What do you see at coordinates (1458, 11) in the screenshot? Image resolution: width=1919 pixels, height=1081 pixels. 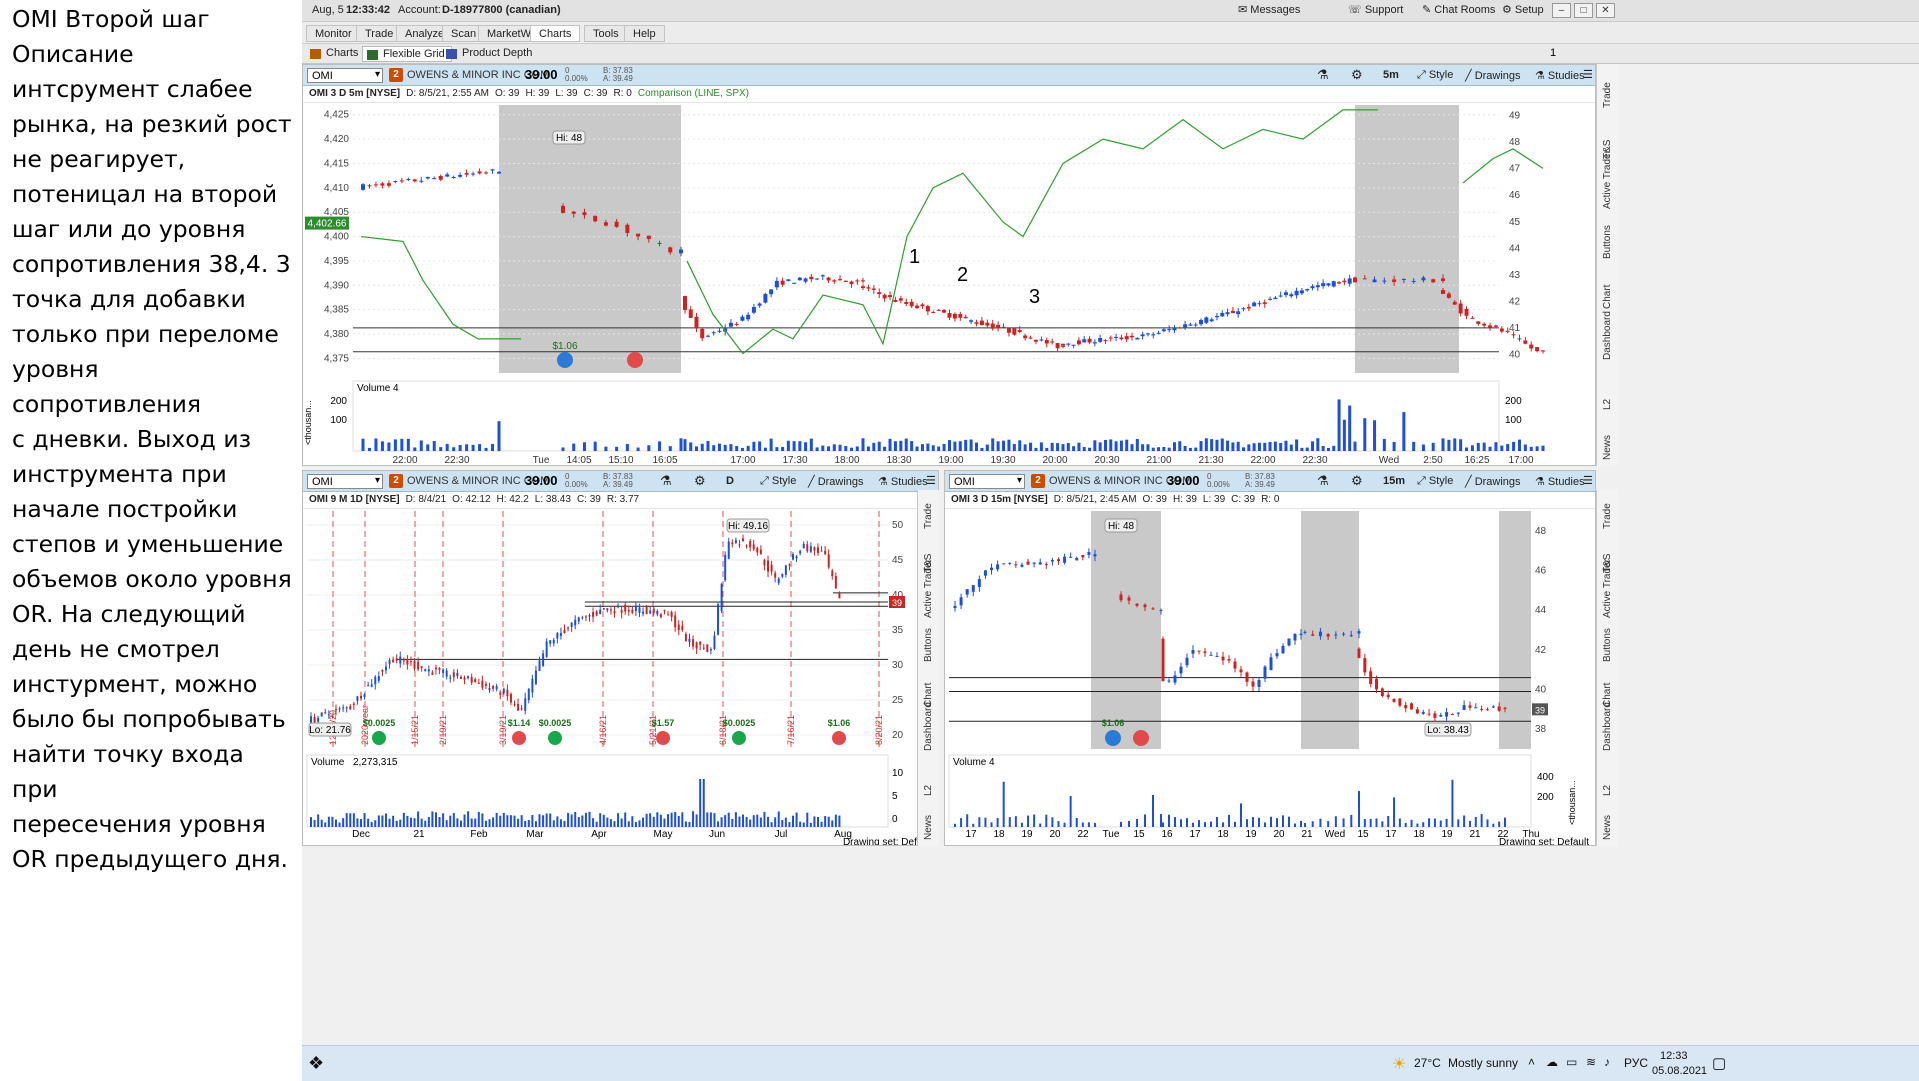 I see `chat-rooms-button: ✎ Chat Rooms` at bounding box center [1458, 11].